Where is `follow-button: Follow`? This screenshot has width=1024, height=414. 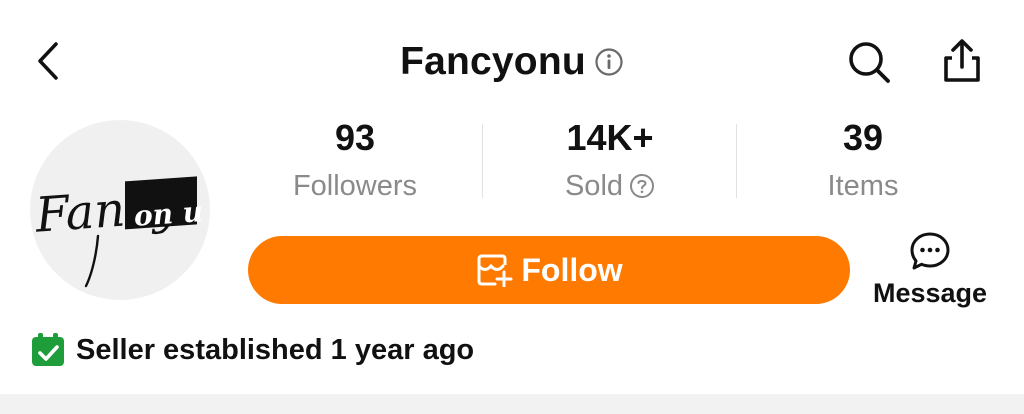 follow-button: Follow is located at coordinates (549, 270).